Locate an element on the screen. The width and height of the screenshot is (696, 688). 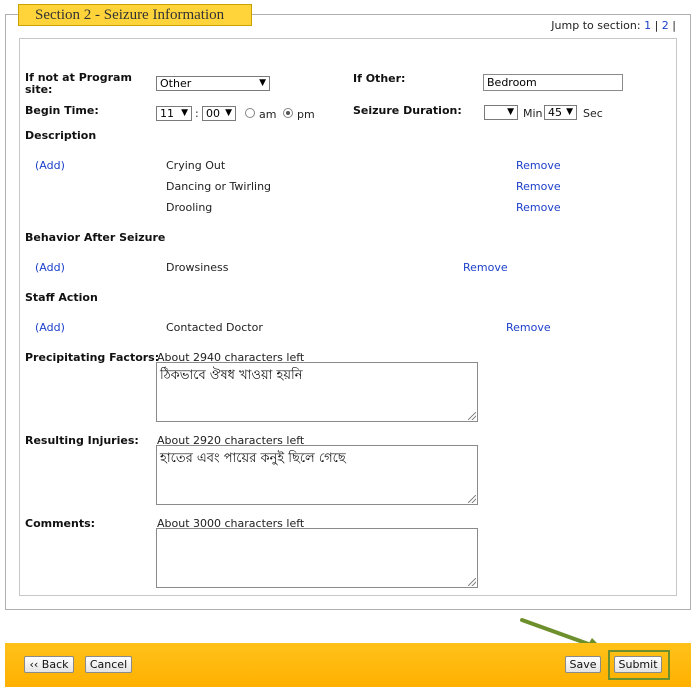
minute-select: 00 ▼ is located at coordinates (219, 113).